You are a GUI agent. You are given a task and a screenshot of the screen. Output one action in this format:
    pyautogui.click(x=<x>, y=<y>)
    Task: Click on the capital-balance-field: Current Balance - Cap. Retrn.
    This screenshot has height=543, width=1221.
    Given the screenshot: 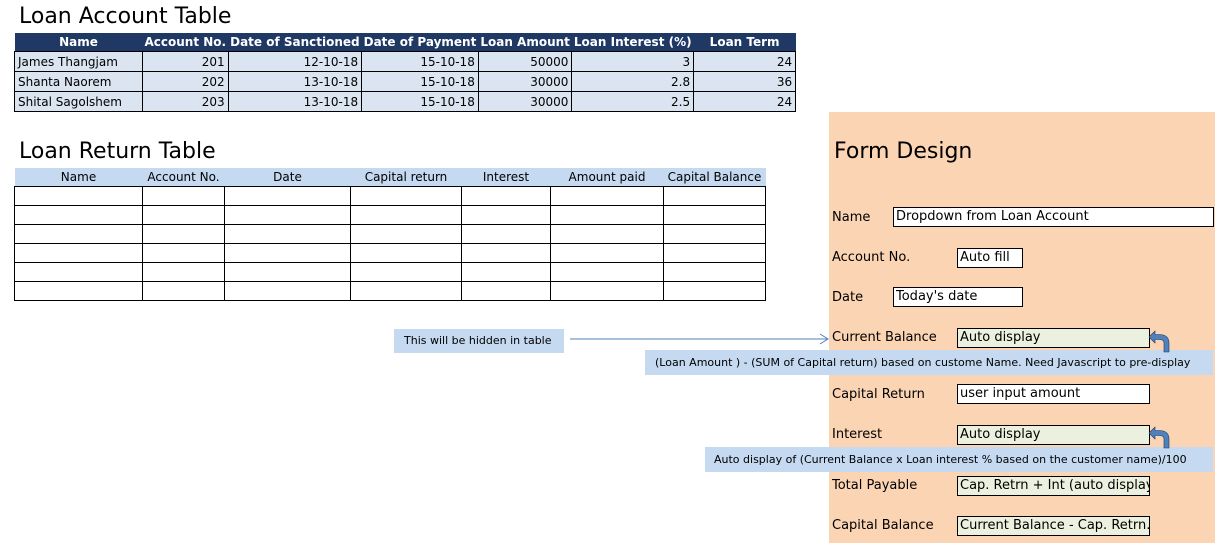 What is the action you would take?
    pyautogui.click(x=1053, y=526)
    